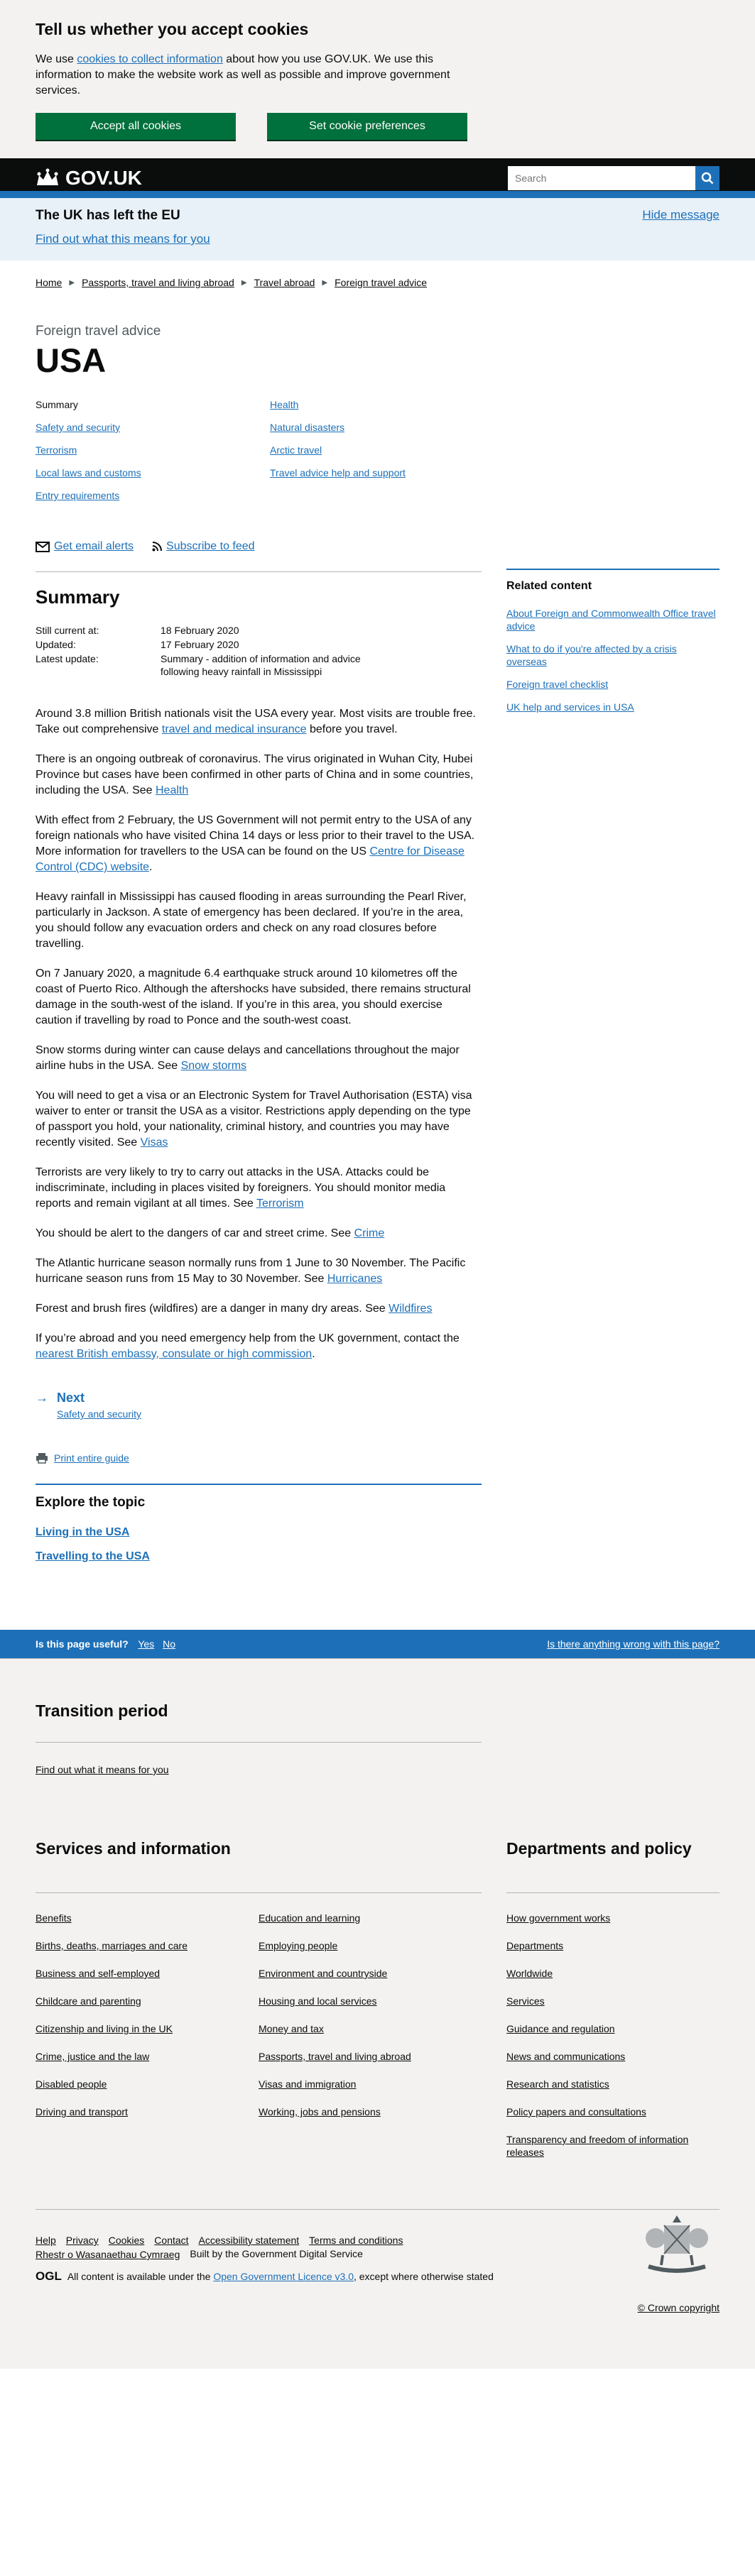 This screenshot has width=755, height=2576. What do you see at coordinates (284, 404) in the screenshot?
I see `contents-item-health: Health` at bounding box center [284, 404].